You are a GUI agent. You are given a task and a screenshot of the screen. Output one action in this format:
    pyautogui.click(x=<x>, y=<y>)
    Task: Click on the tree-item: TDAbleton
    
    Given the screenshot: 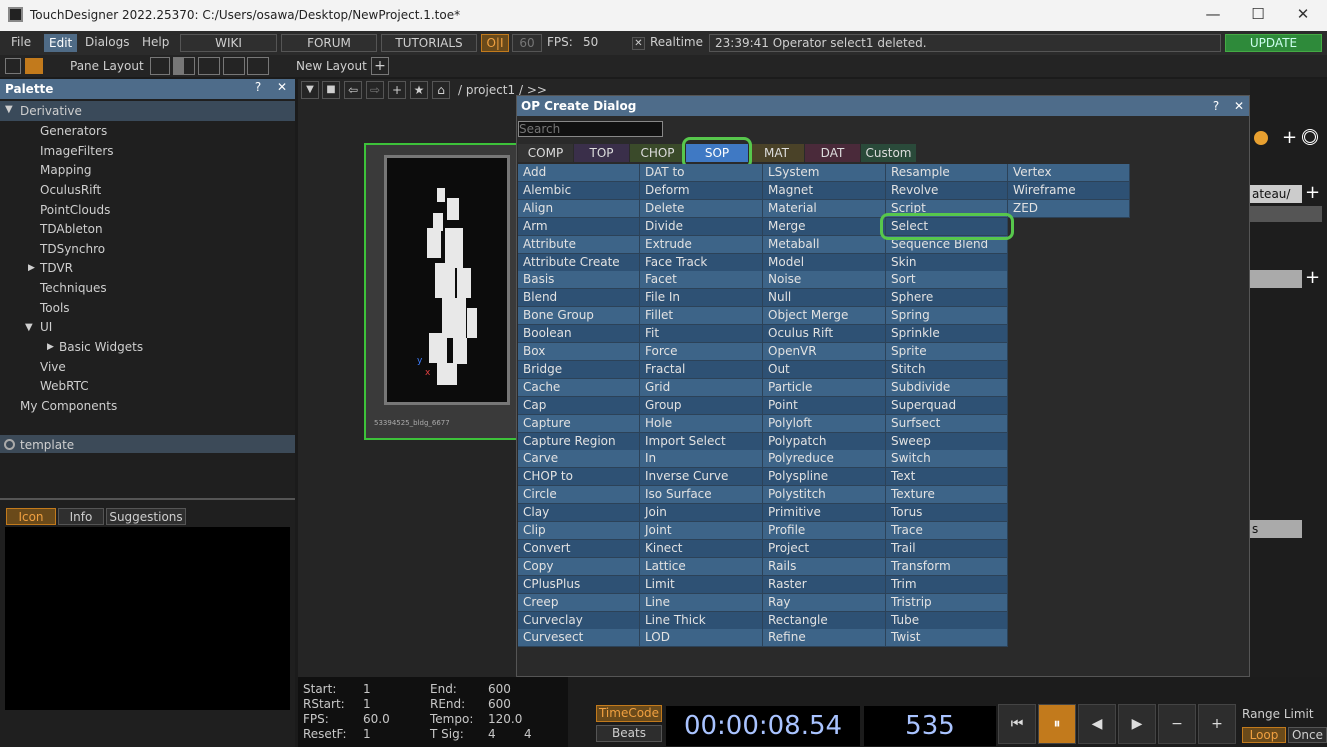 What is the action you would take?
    pyautogui.click(x=71, y=229)
    